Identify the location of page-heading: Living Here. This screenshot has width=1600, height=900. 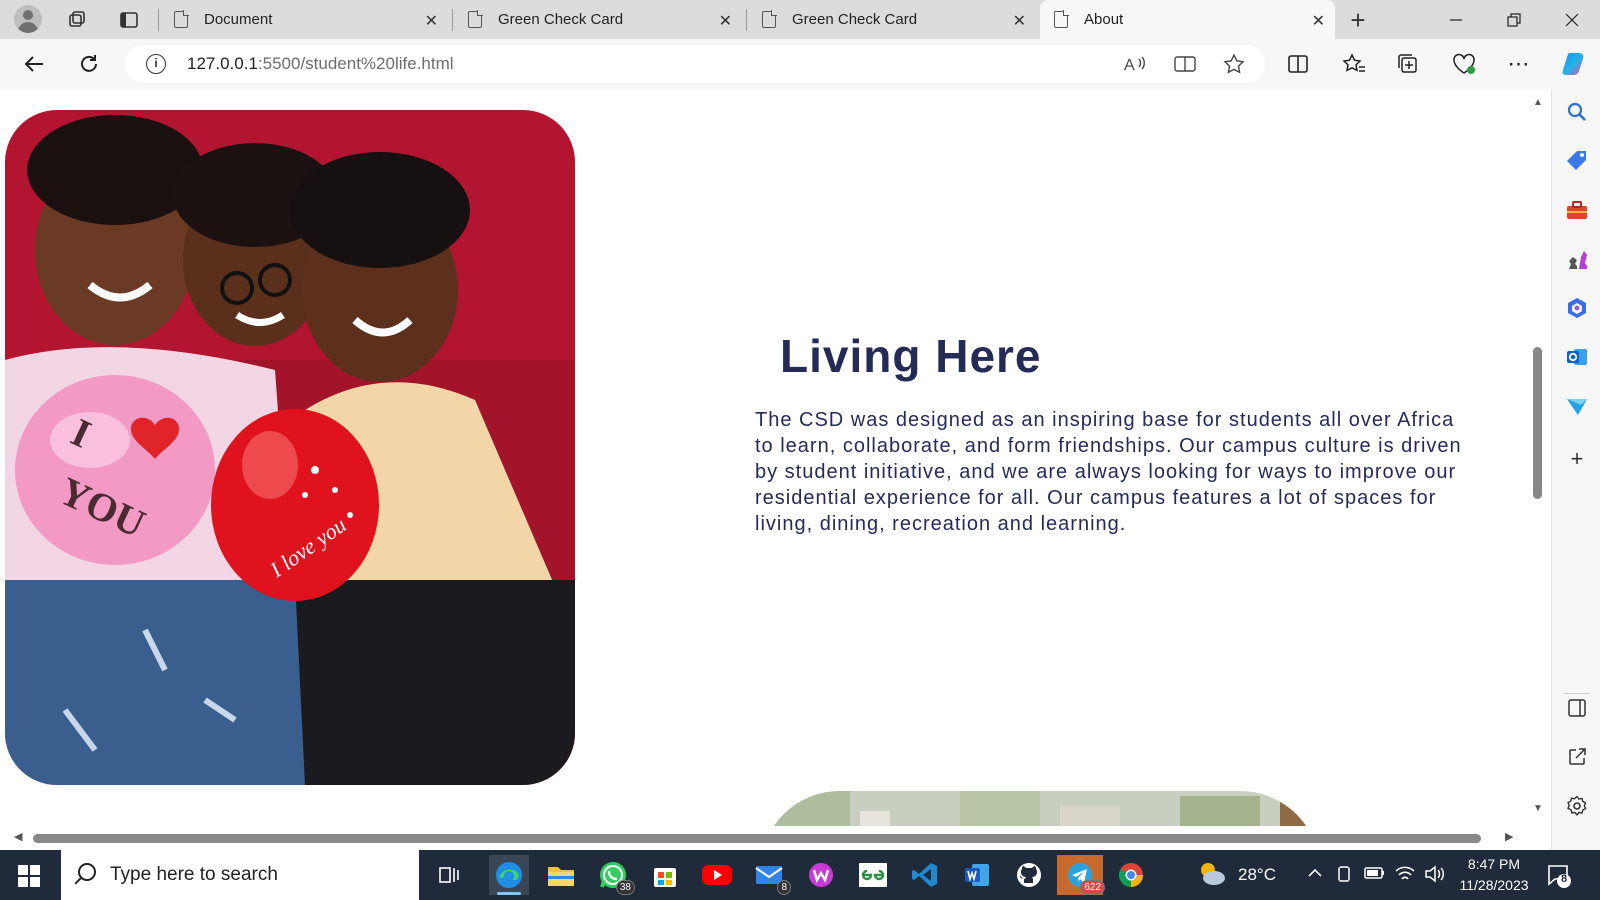
(911, 356).